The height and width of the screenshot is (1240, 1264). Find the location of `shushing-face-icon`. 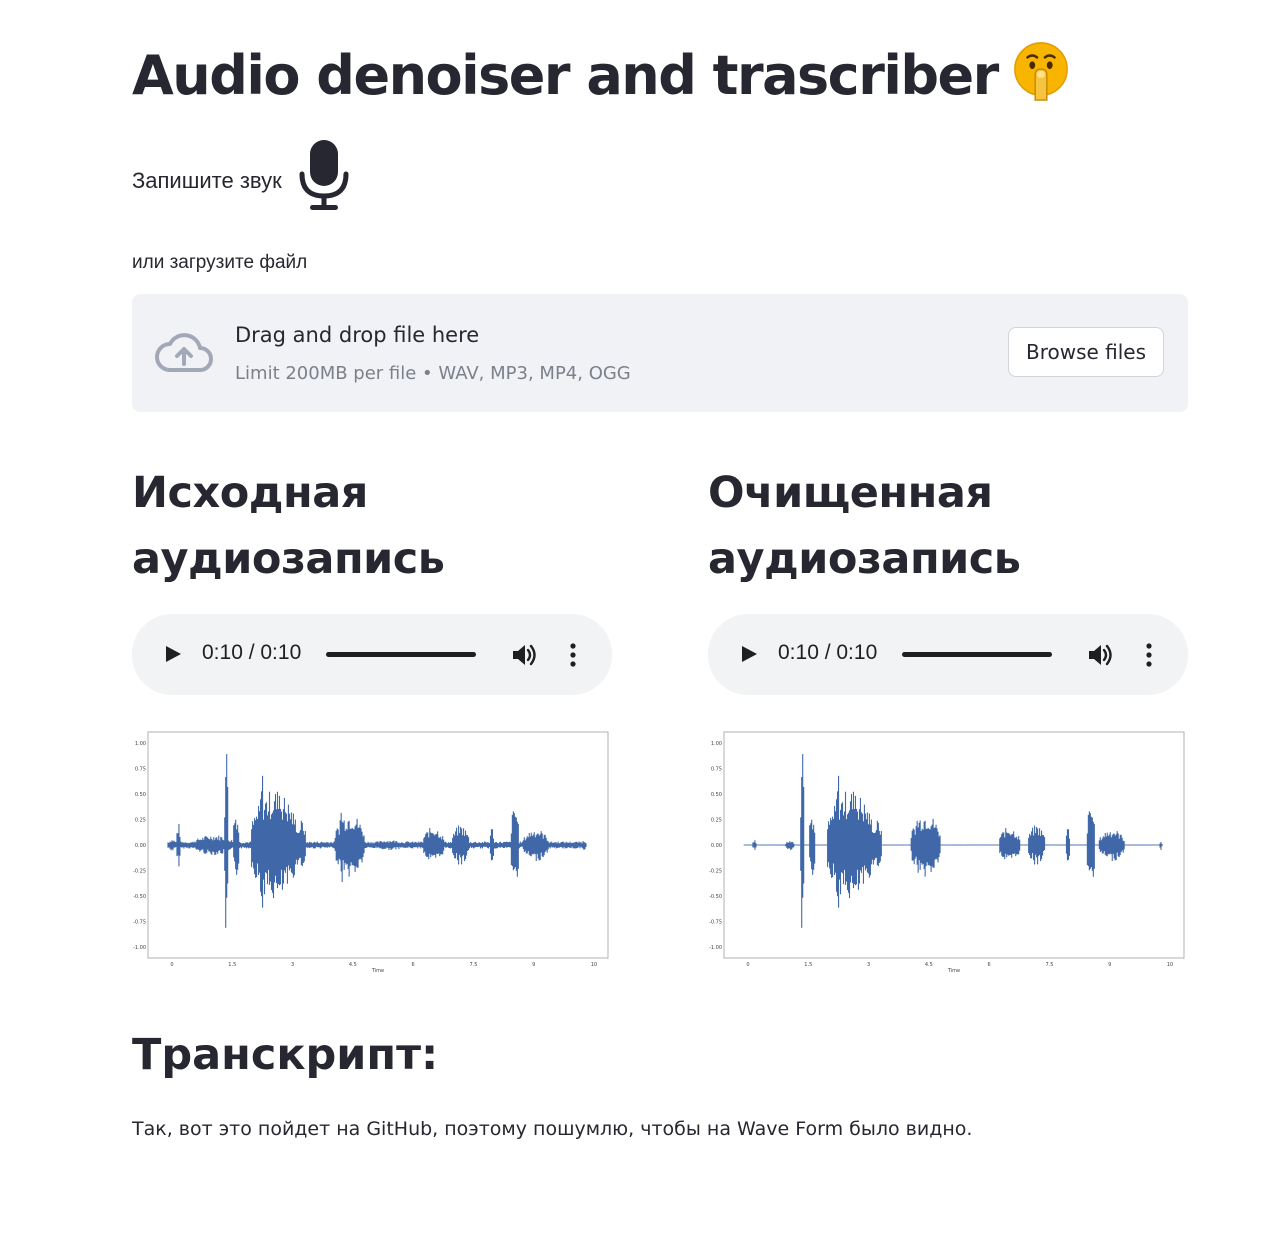

shushing-face-icon is located at coordinates (1040, 71).